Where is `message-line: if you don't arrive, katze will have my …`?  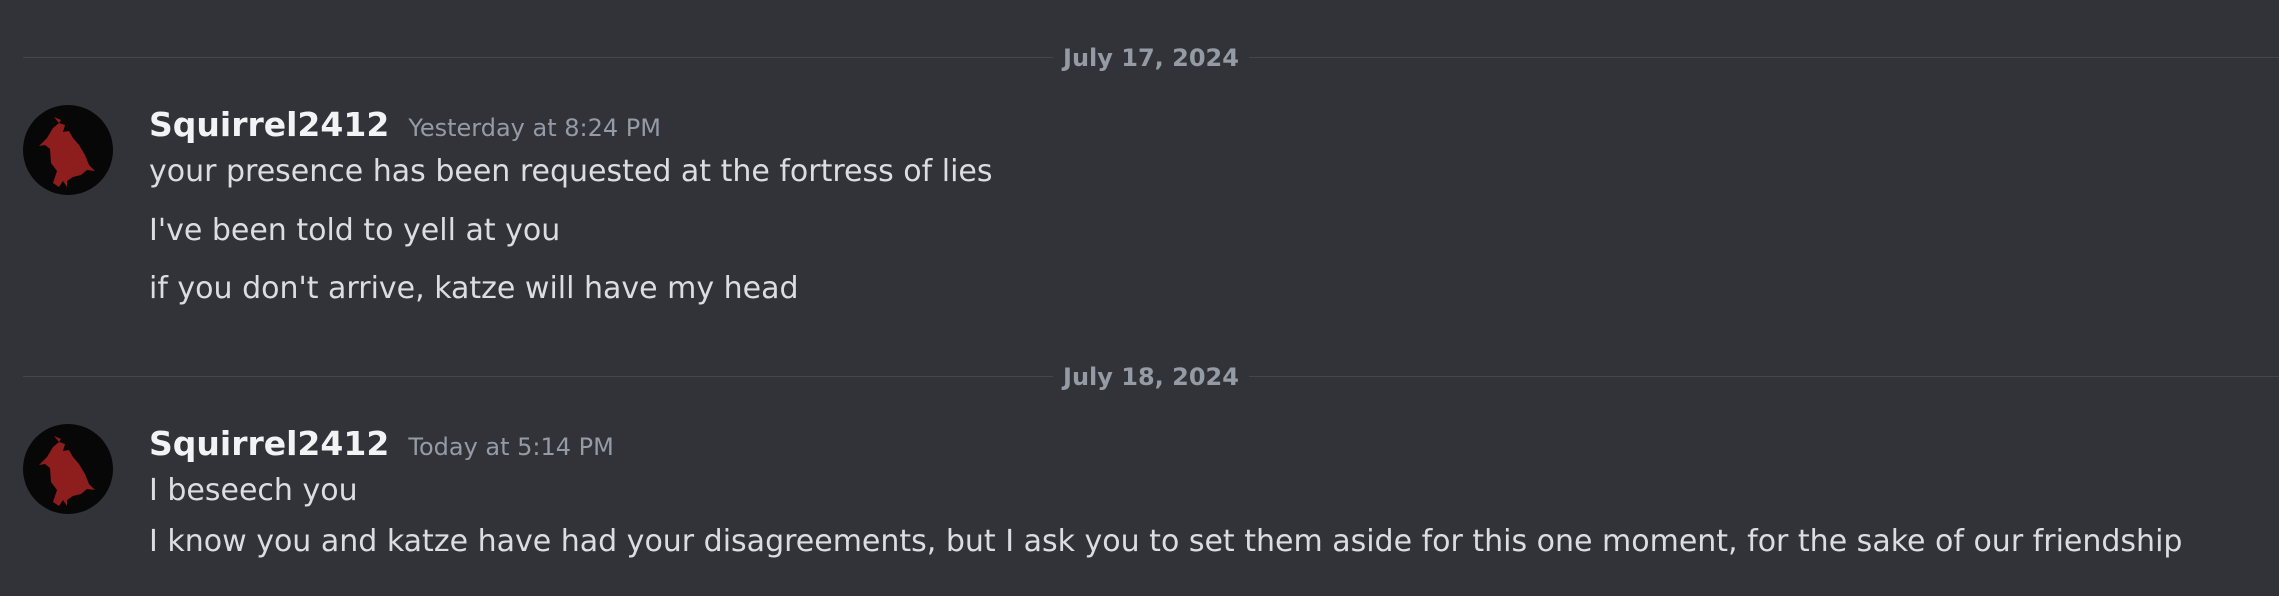
message-line: if you don't arrive, katze will have my … is located at coordinates (474, 288).